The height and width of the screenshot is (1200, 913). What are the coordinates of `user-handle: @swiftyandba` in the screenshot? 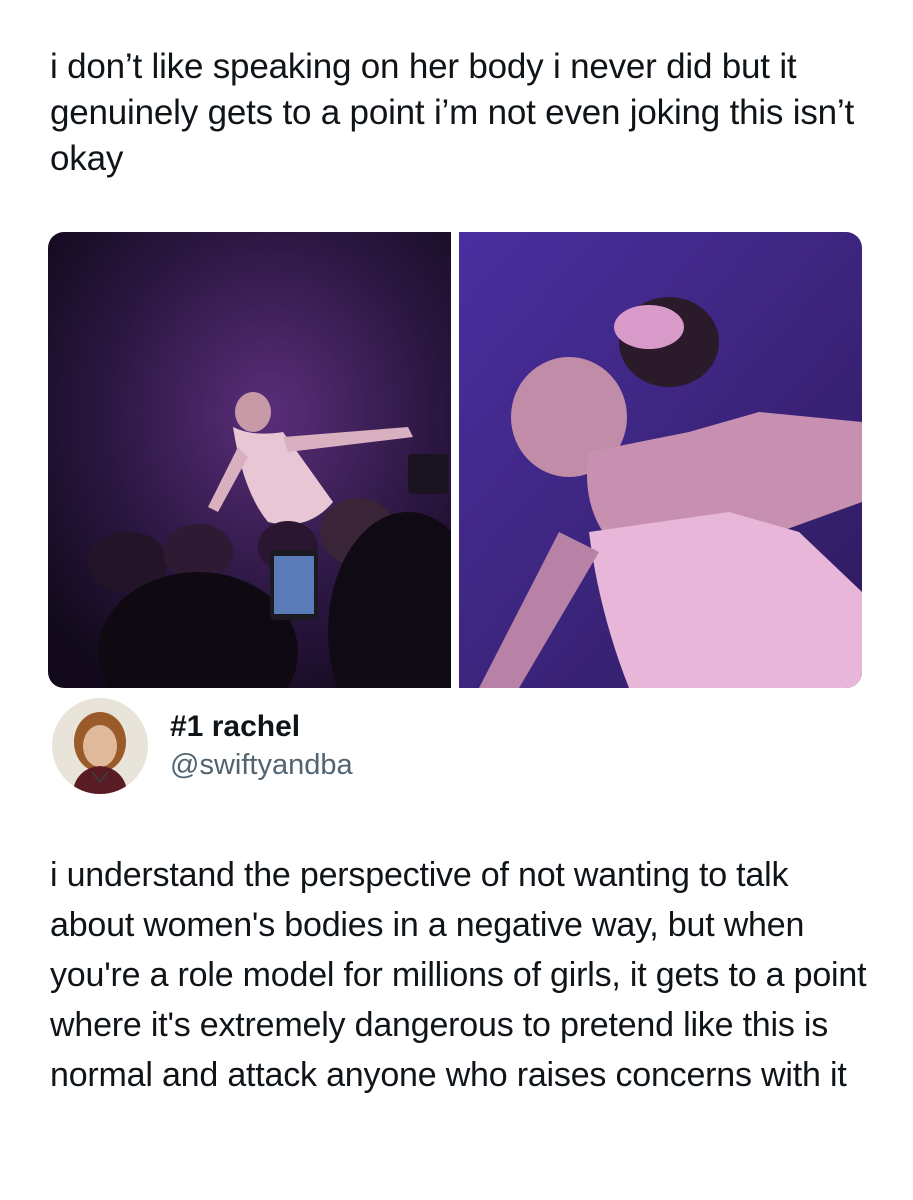 It's located at (261, 765).